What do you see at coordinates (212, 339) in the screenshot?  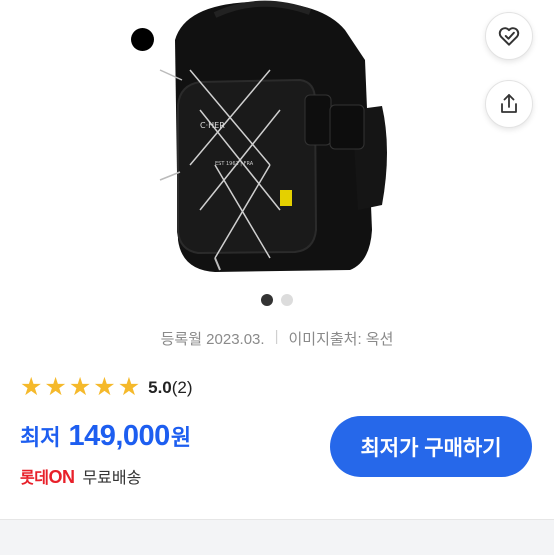 I see `registered-date: 등록월 2023.03.` at bounding box center [212, 339].